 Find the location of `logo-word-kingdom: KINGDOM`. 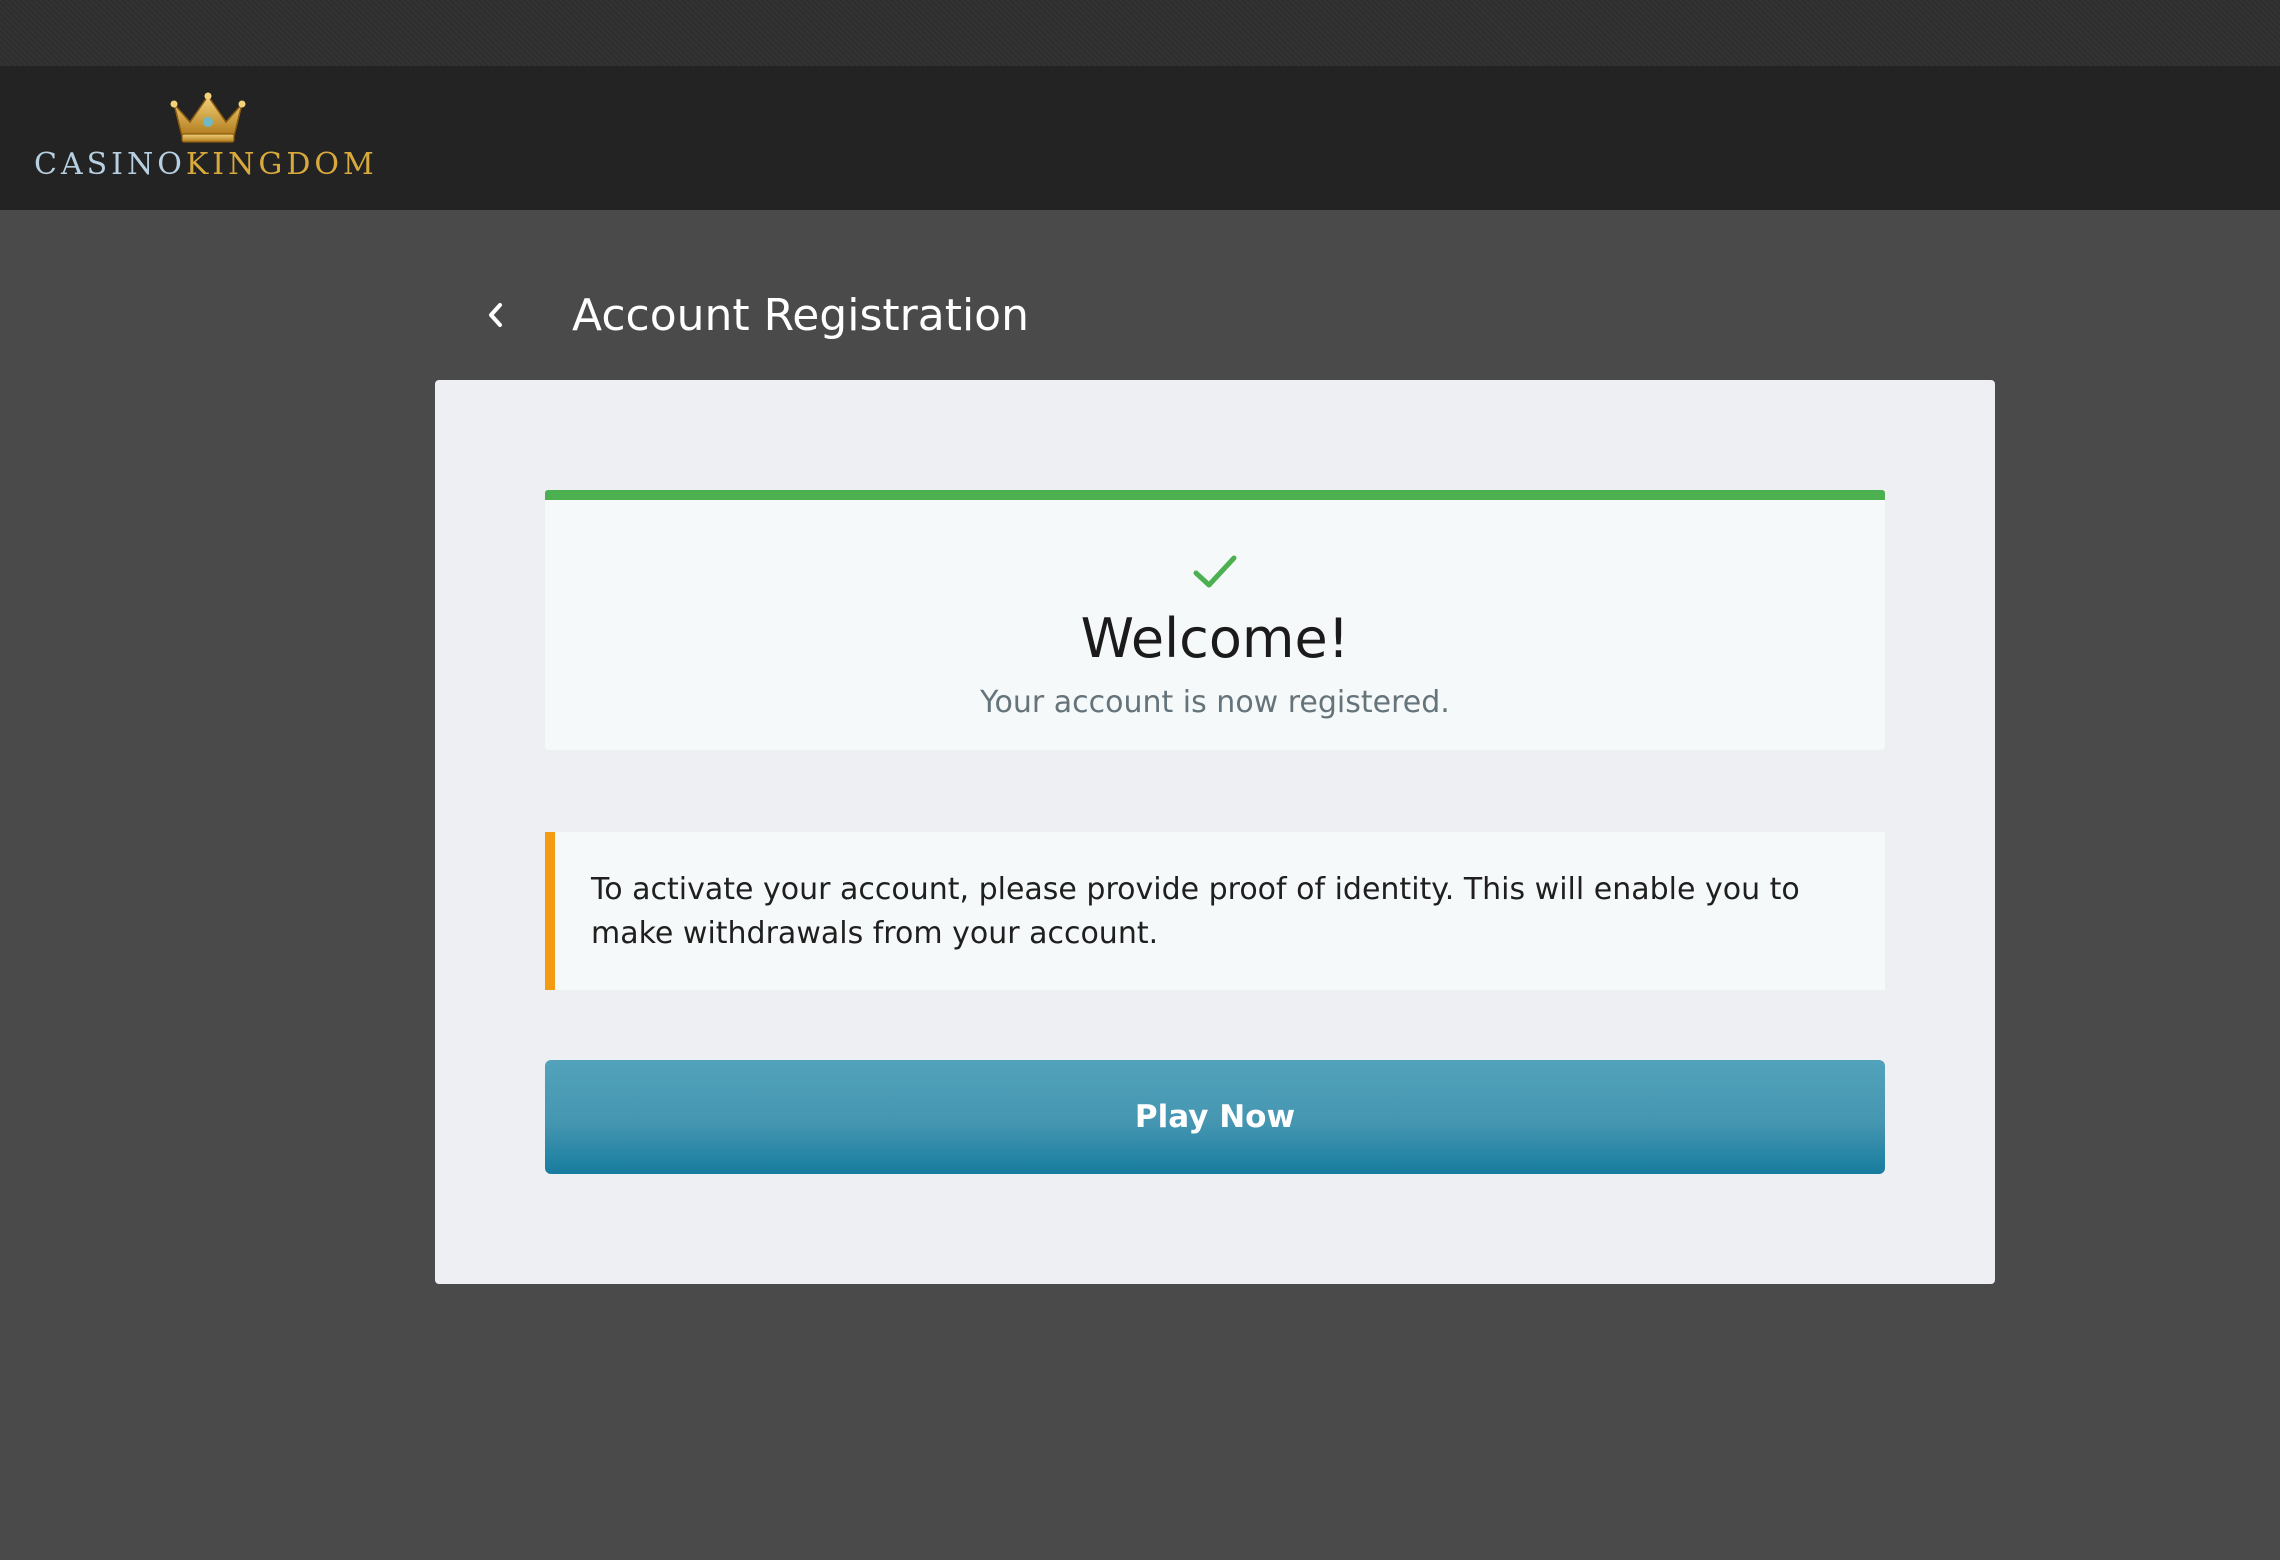

logo-word-kingdom: KINGDOM is located at coordinates (281, 164).